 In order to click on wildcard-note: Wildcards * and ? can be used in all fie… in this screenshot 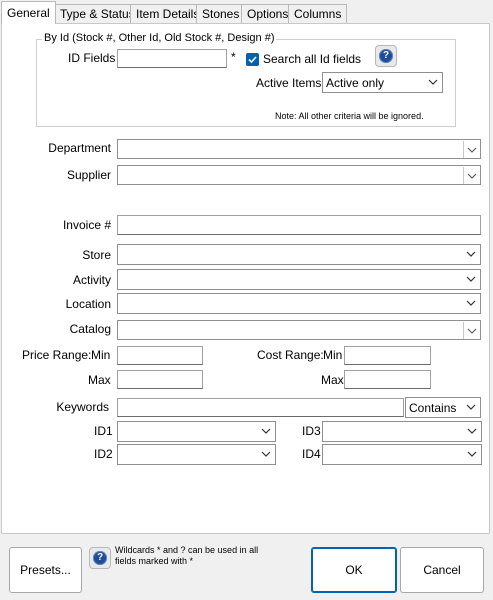, I will do `click(187, 555)`.